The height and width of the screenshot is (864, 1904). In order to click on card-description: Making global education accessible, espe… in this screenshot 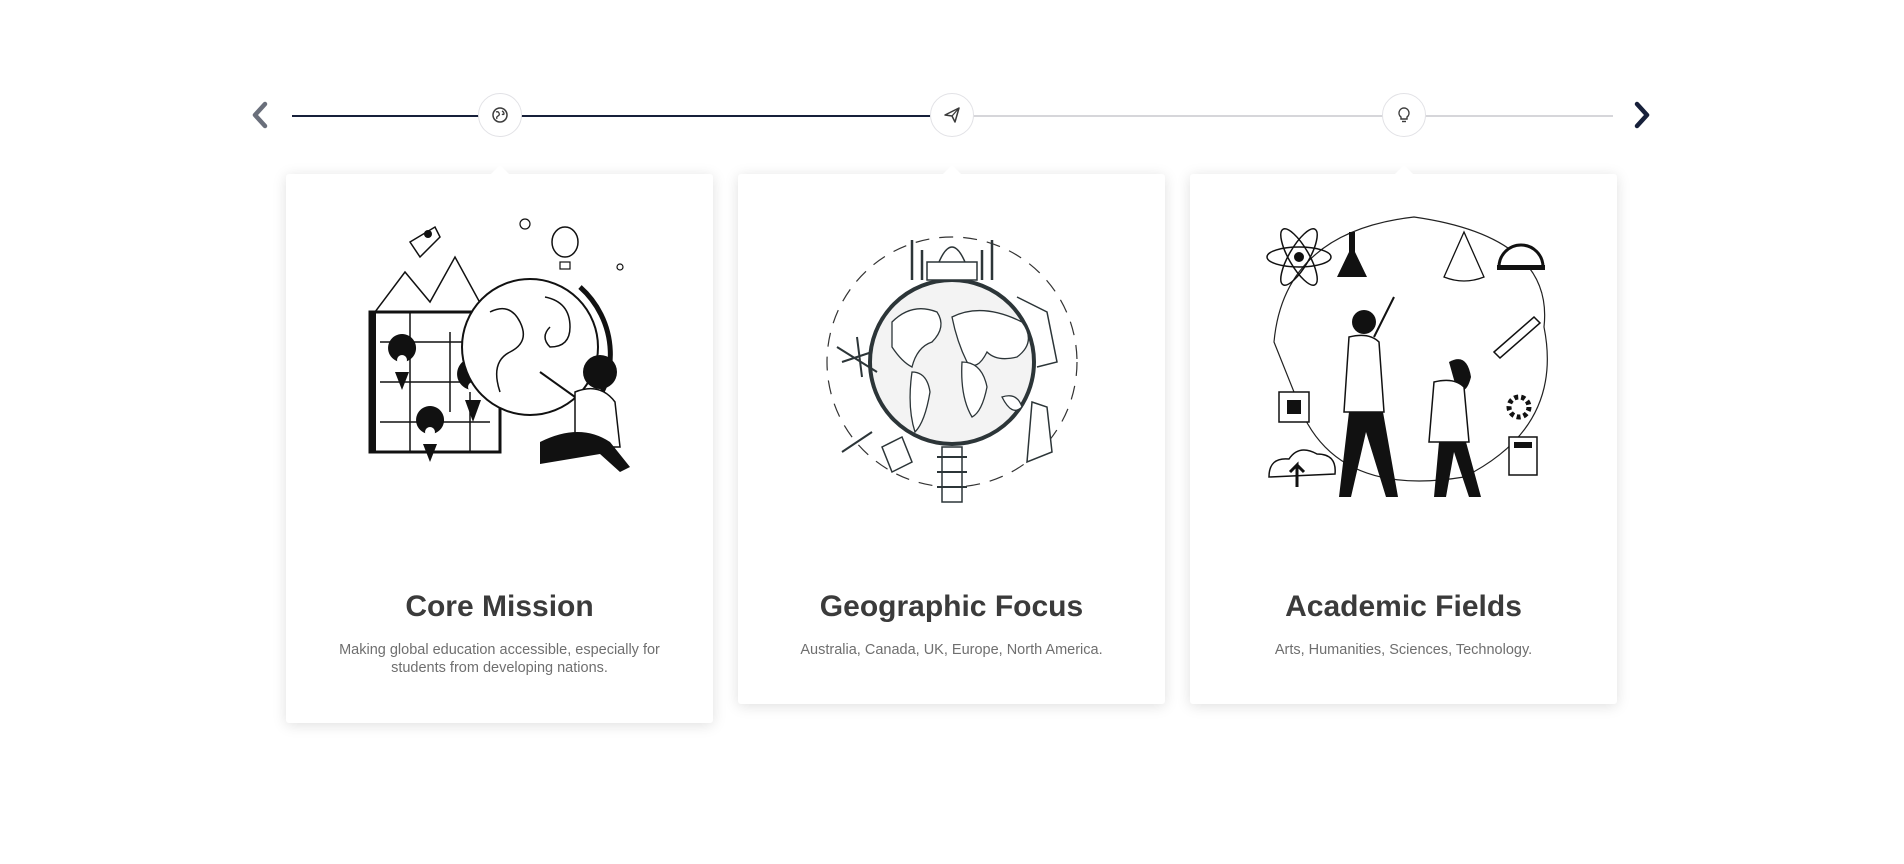, I will do `click(499, 659)`.